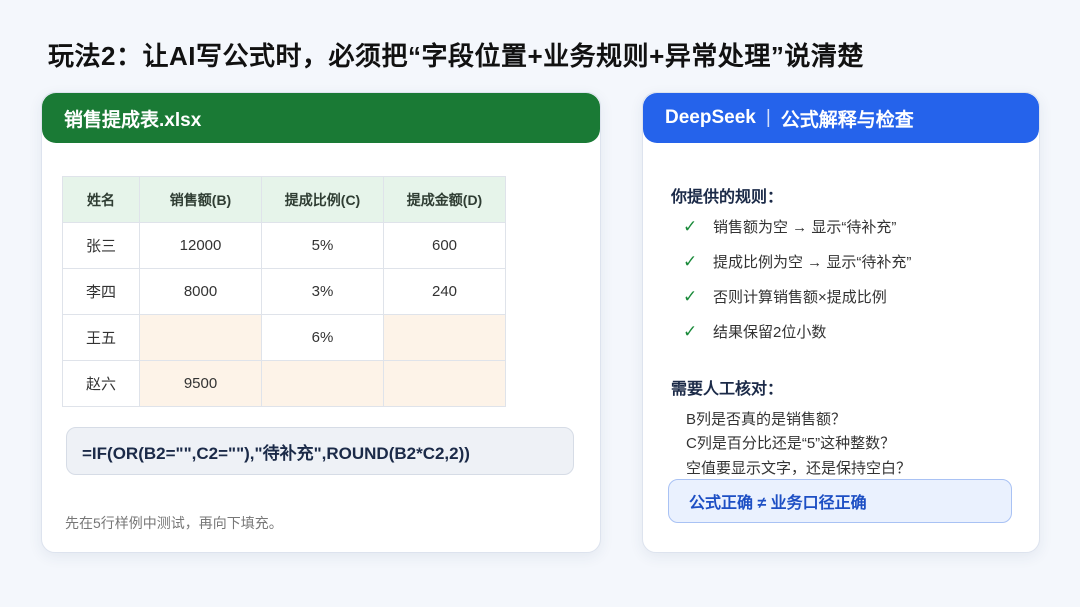  What do you see at coordinates (200, 199) in the screenshot?
I see `column-header-sales: 销售额(B)` at bounding box center [200, 199].